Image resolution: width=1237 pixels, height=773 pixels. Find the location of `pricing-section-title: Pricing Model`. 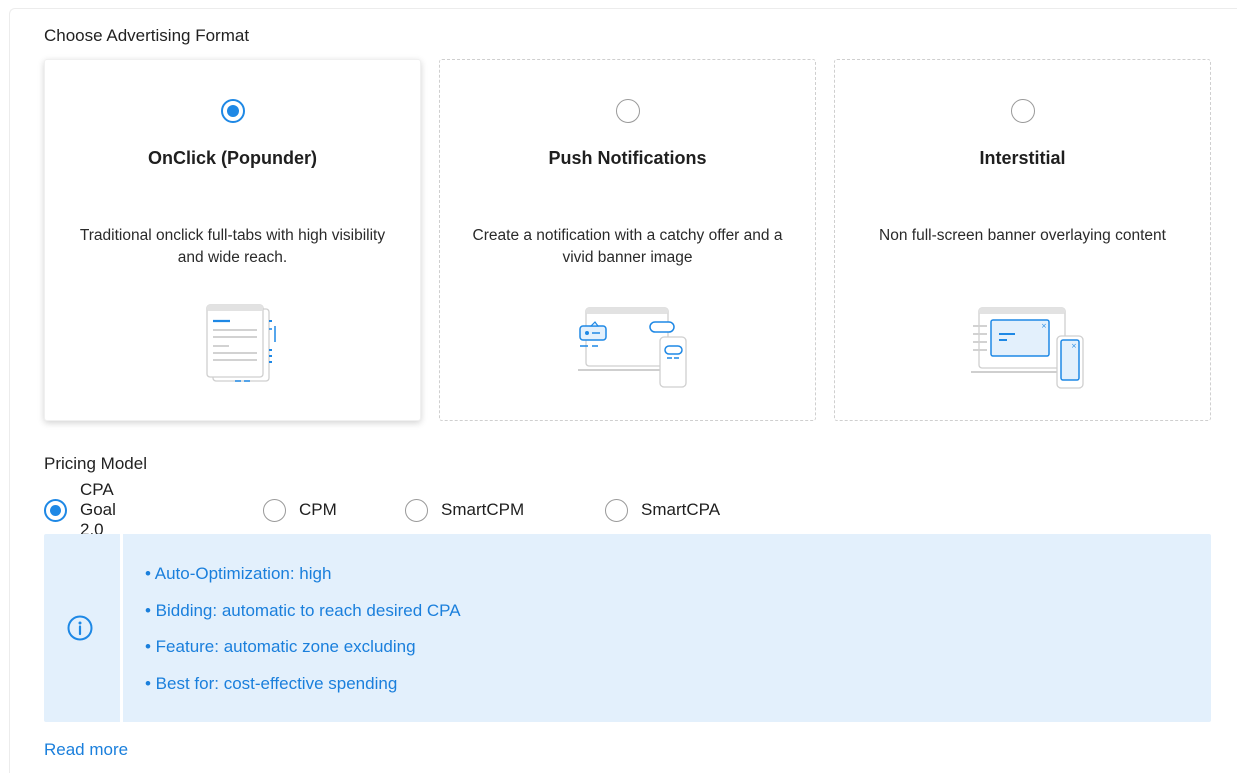

pricing-section-title: Pricing Model is located at coordinates (95, 463).